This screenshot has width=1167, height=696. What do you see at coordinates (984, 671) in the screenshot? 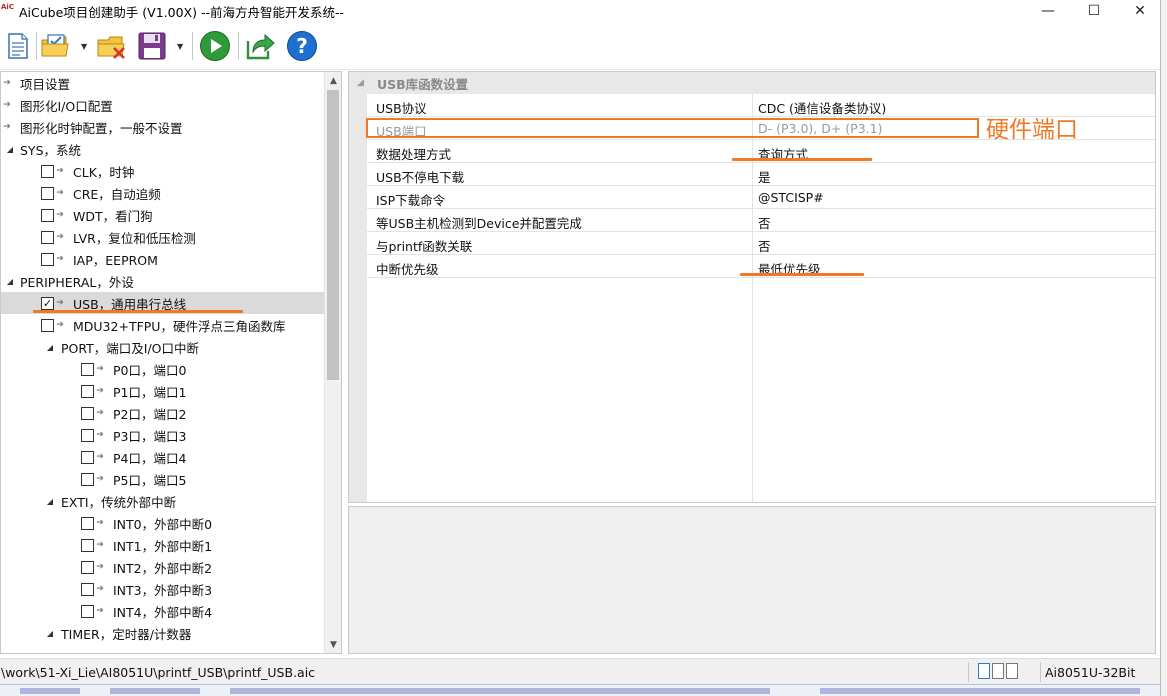
I see `layout-single-icon` at bounding box center [984, 671].